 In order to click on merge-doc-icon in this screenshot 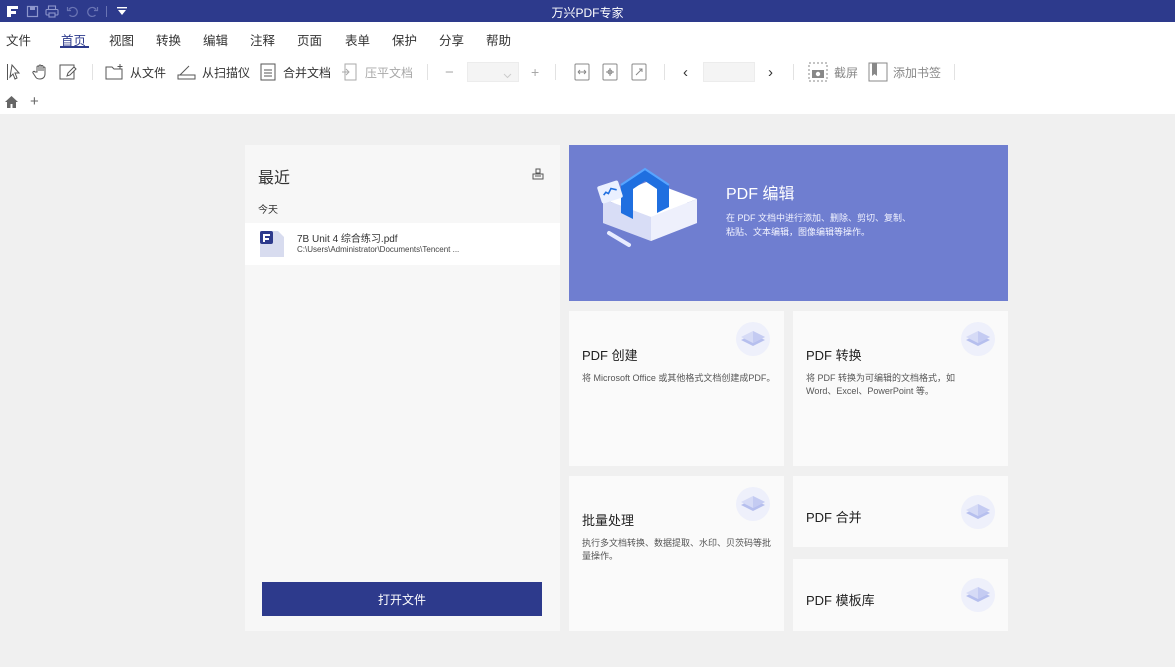, I will do `click(268, 72)`.